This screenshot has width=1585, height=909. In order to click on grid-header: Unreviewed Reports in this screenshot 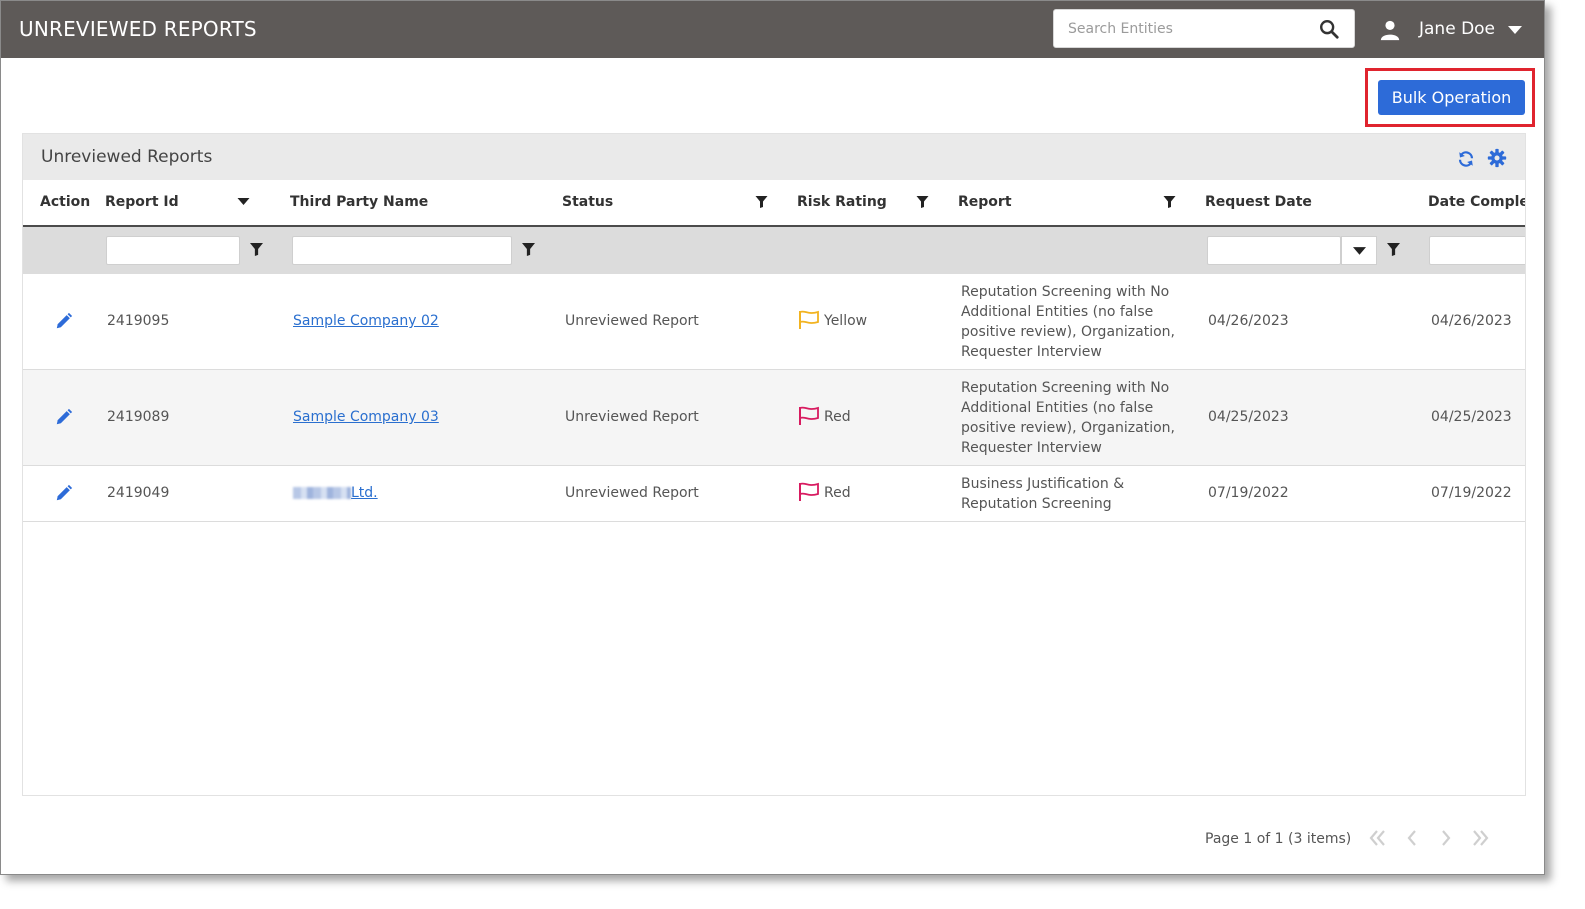, I will do `click(774, 157)`.